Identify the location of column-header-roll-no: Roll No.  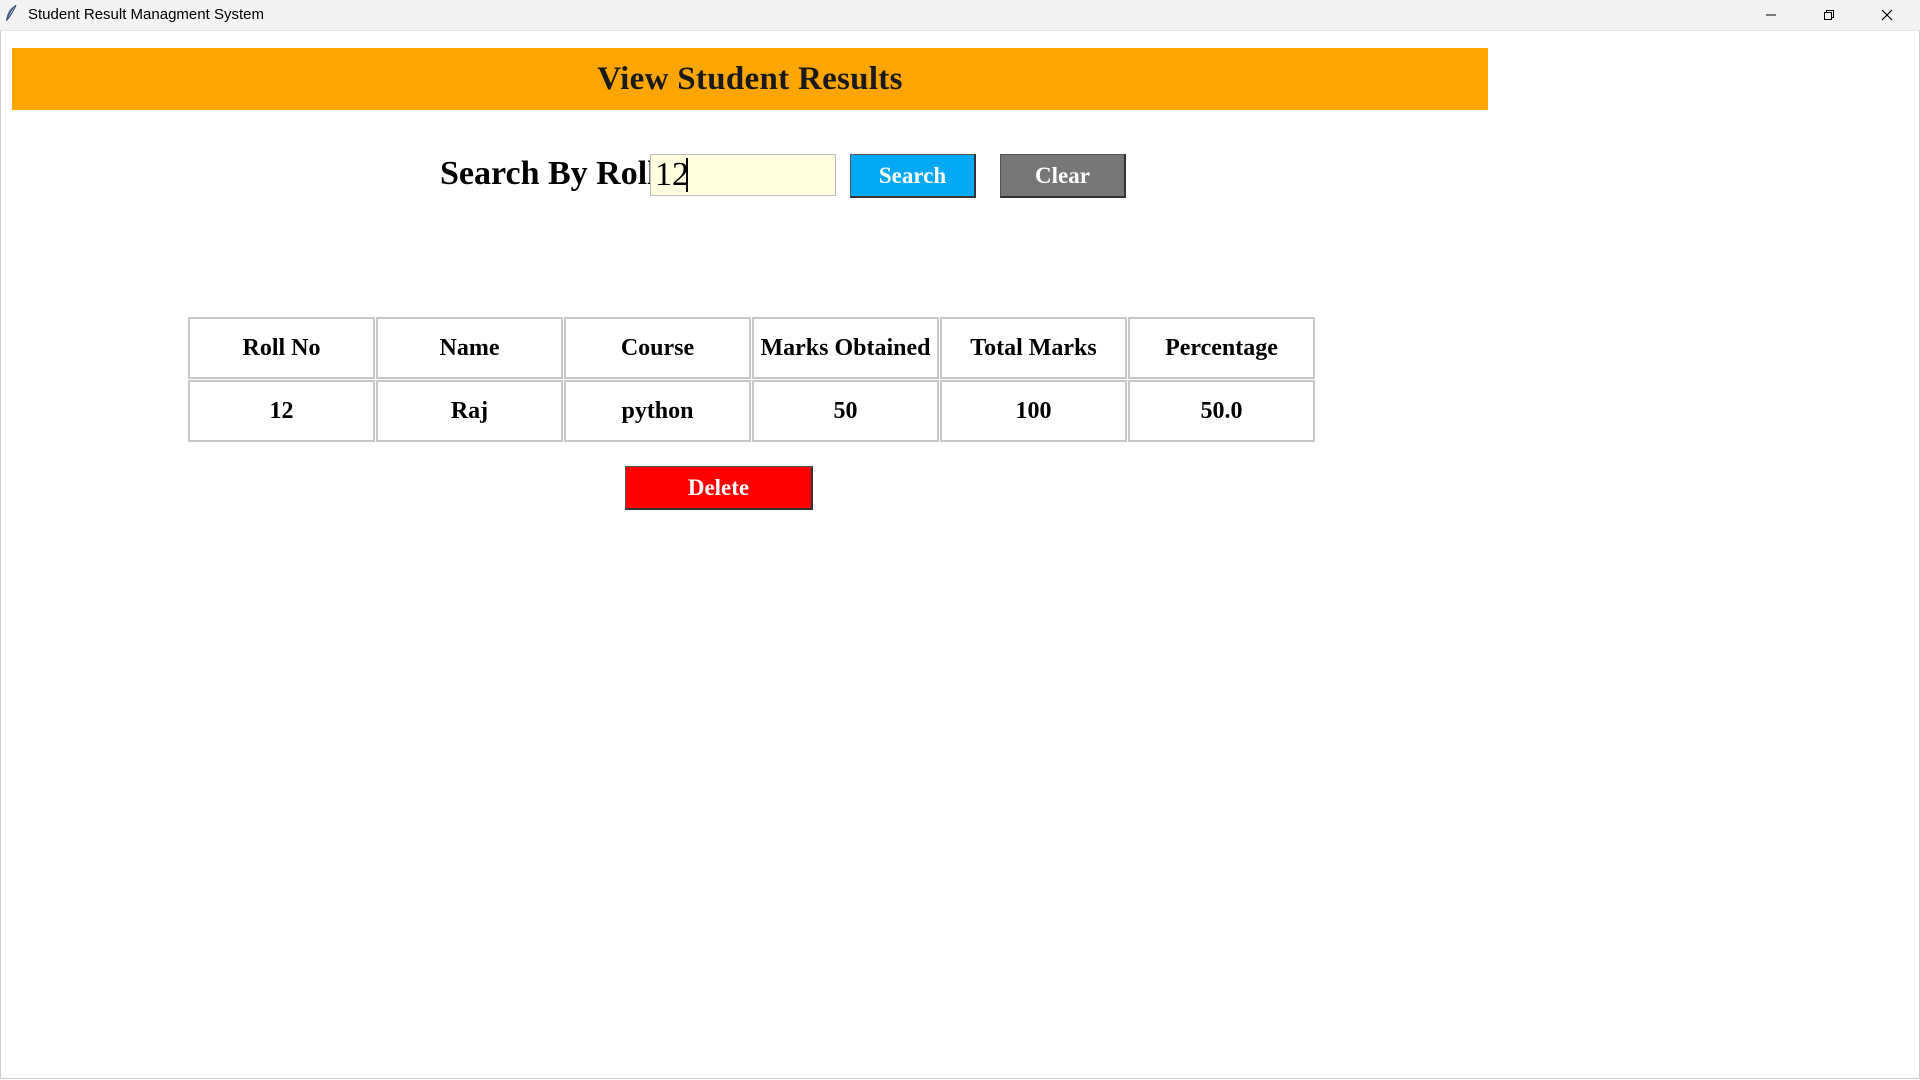
(281, 348).